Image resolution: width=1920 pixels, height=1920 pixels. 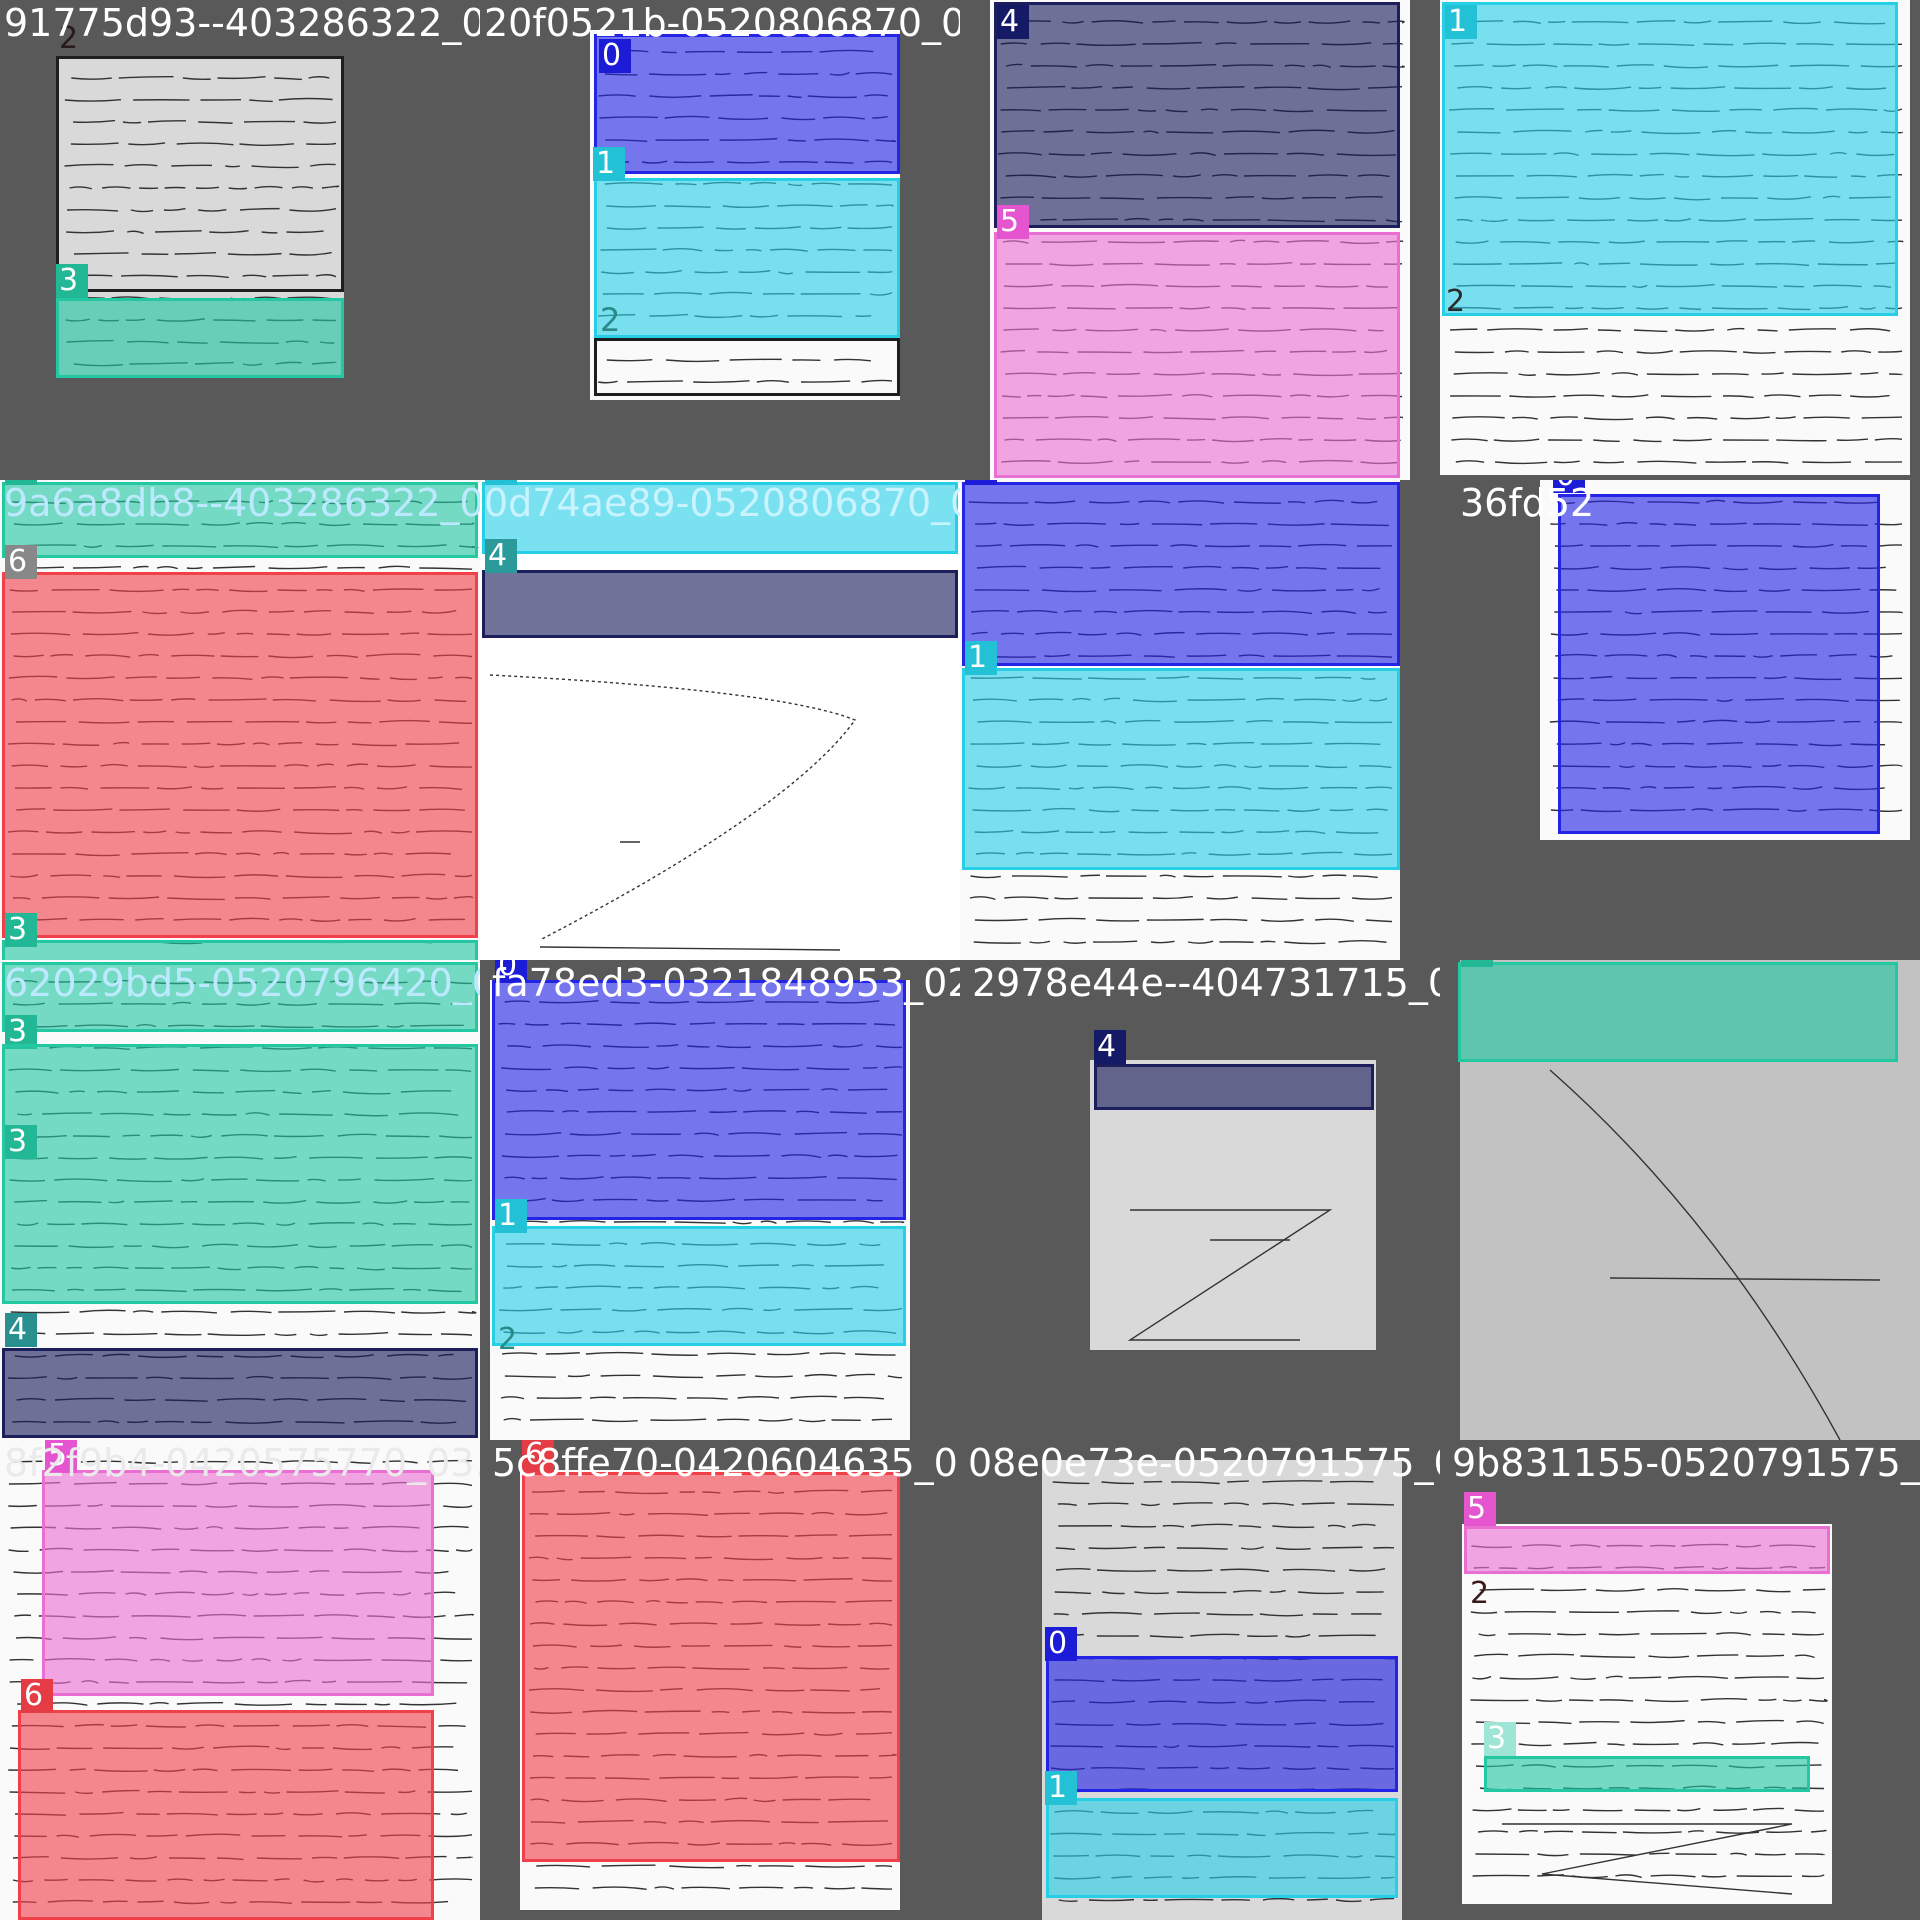 What do you see at coordinates (1686, 1463) in the screenshot?
I see `tile-title: 9b831155-0520791575_04.png` at bounding box center [1686, 1463].